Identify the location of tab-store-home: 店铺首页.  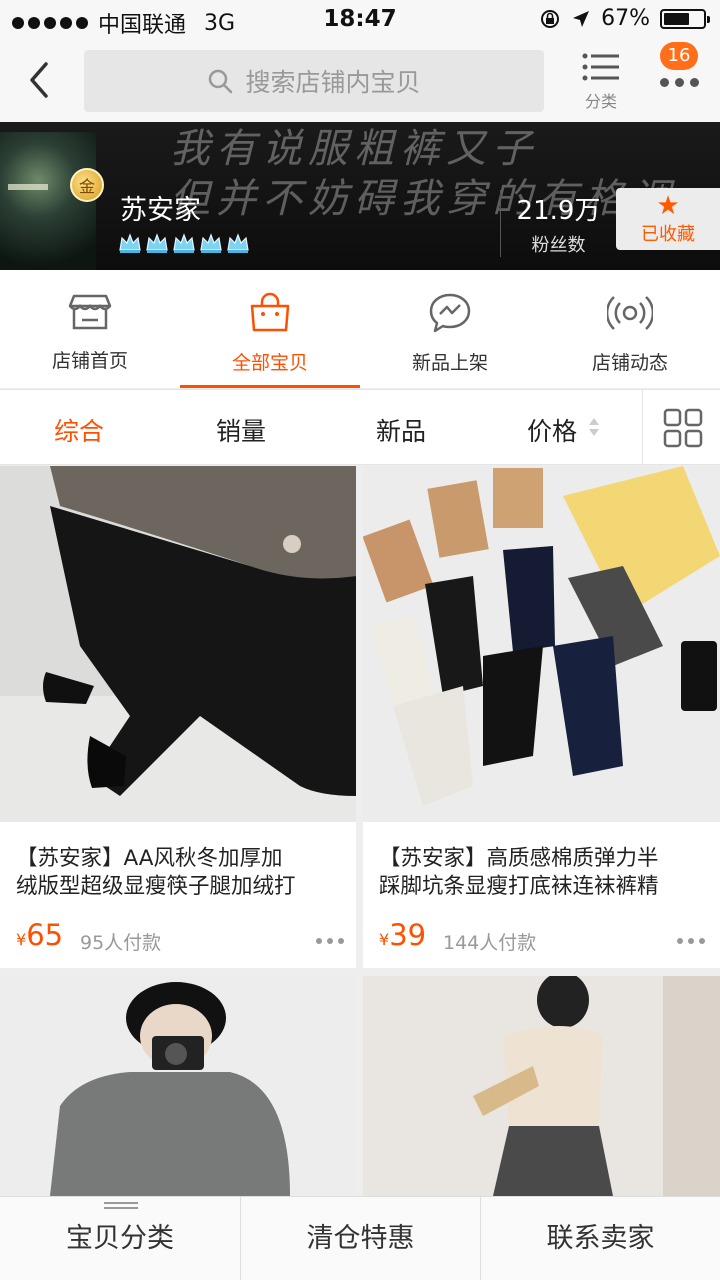
(90, 329).